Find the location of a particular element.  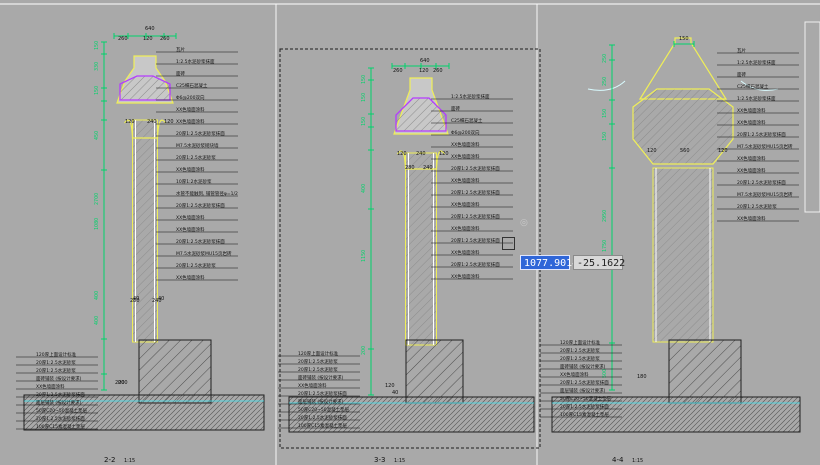

annotation-label: 面砖铺装 (按设计要求) is located at coordinates (583, 366).